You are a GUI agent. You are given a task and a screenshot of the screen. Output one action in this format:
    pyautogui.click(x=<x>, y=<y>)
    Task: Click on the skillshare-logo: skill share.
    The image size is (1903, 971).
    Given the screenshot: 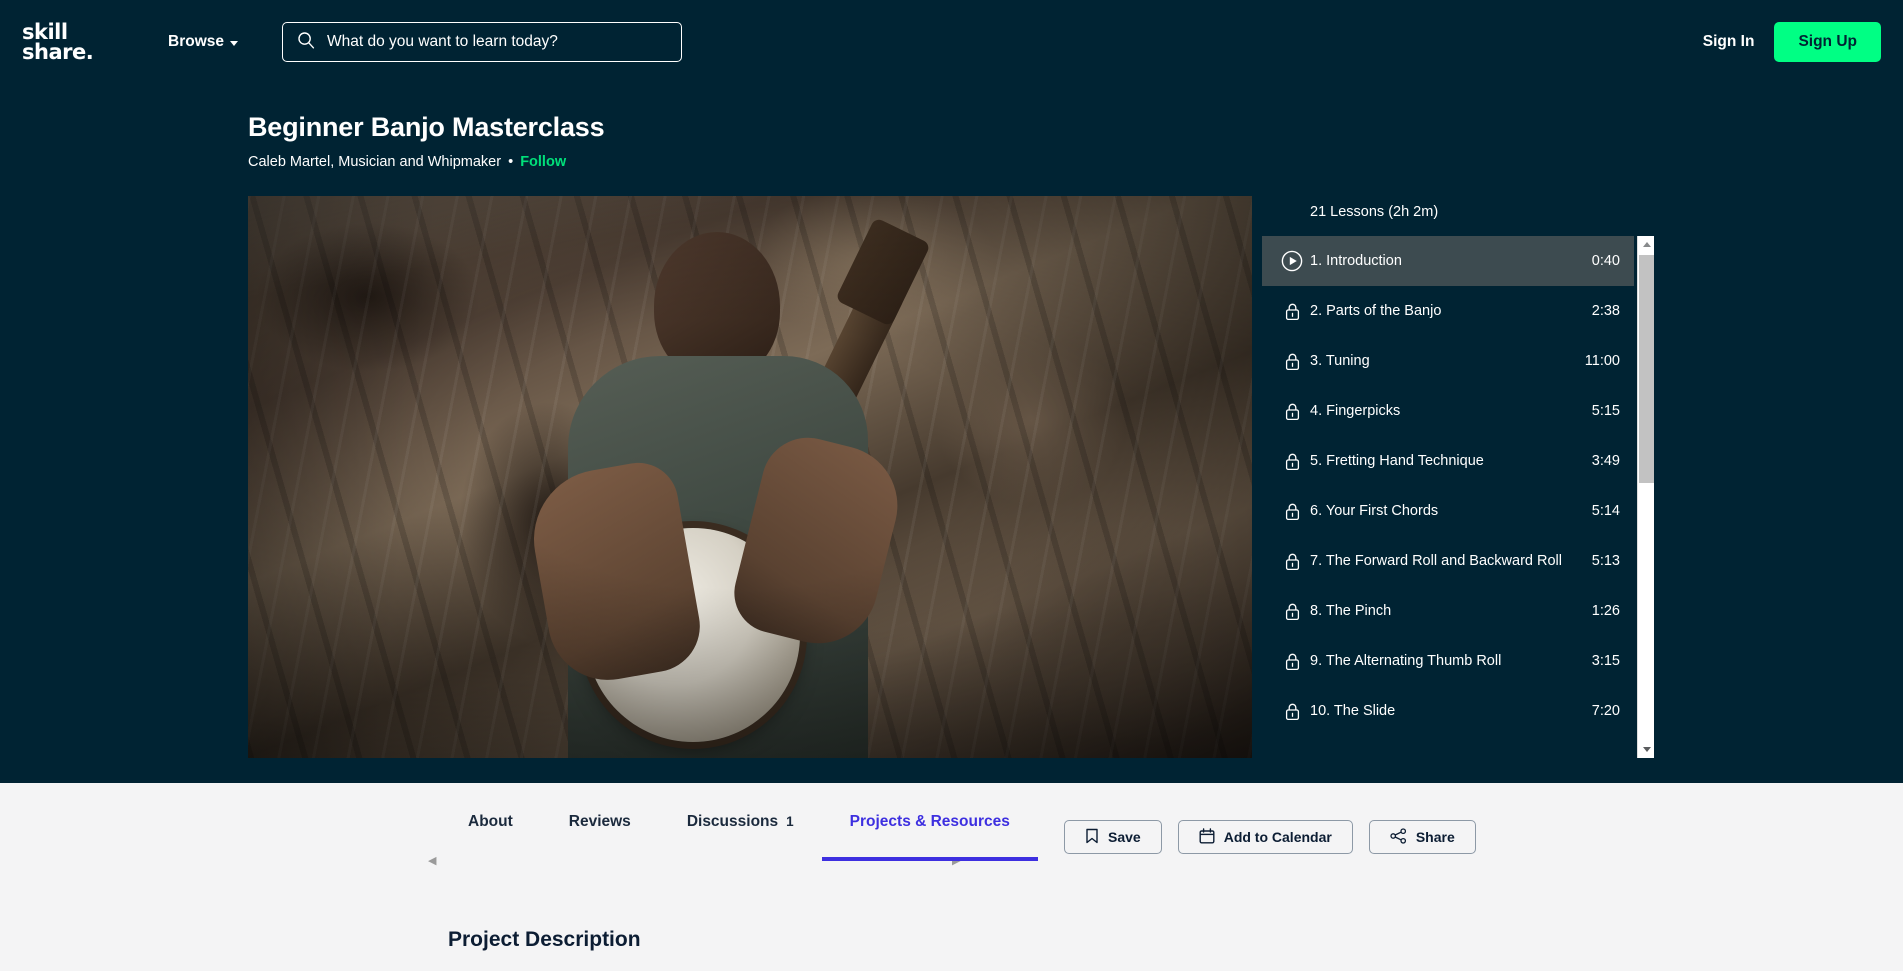 What is the action you would take?
    pyautogui.click(x=74, y=42)
    